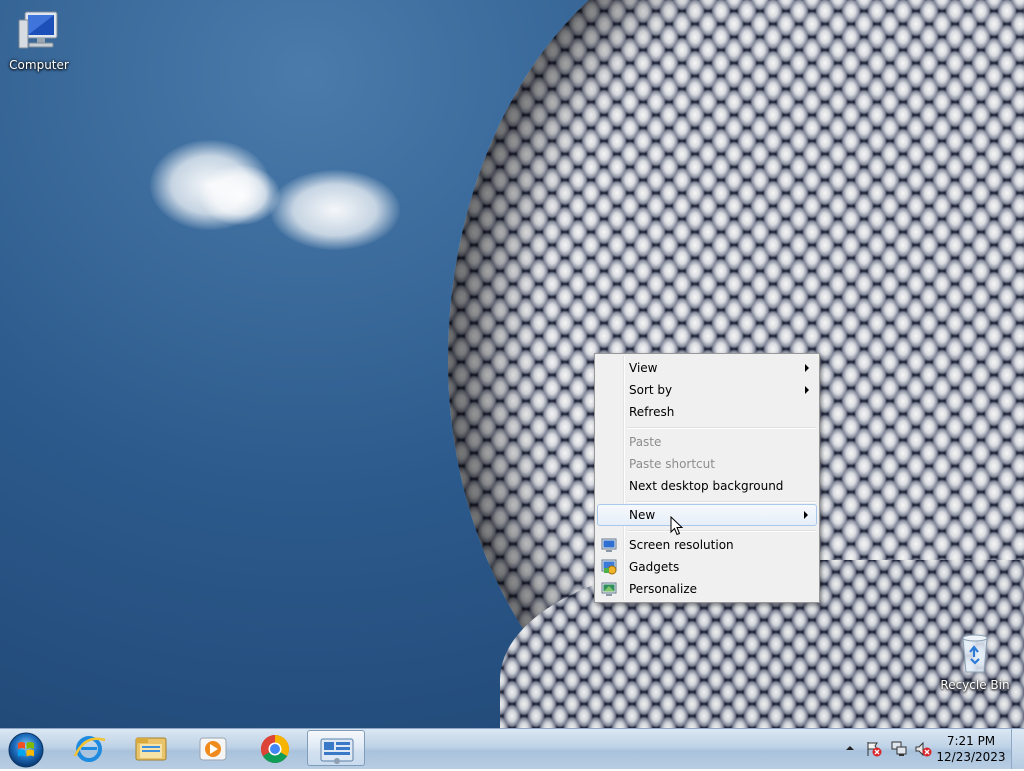 The height and width of the screenshot is (771, 1024). What do you see at coordinates (512, 748) in the screenshot?
I see `taskbar: 7:21 PM 12/23/2023` at bounding box center [512, 748].